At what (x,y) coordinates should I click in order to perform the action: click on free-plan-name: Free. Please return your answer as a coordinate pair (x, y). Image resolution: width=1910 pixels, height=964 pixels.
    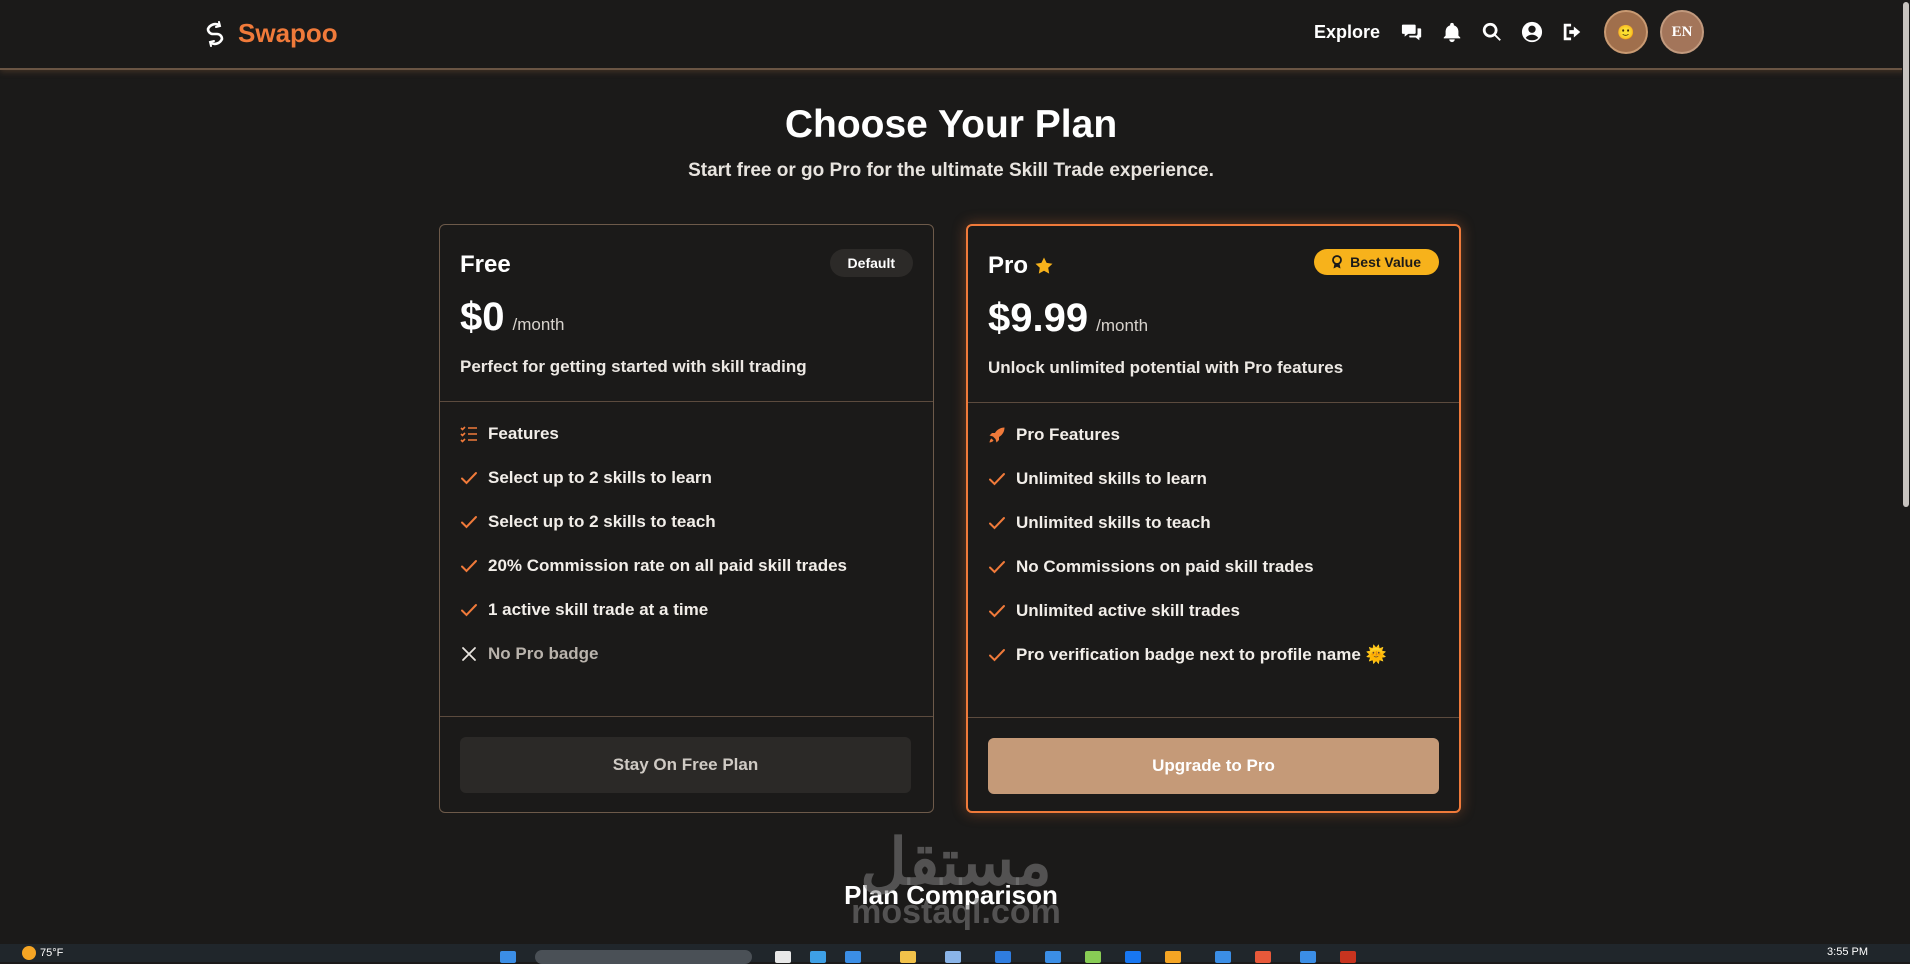
    Looking at the image, I should click on (485, 265).